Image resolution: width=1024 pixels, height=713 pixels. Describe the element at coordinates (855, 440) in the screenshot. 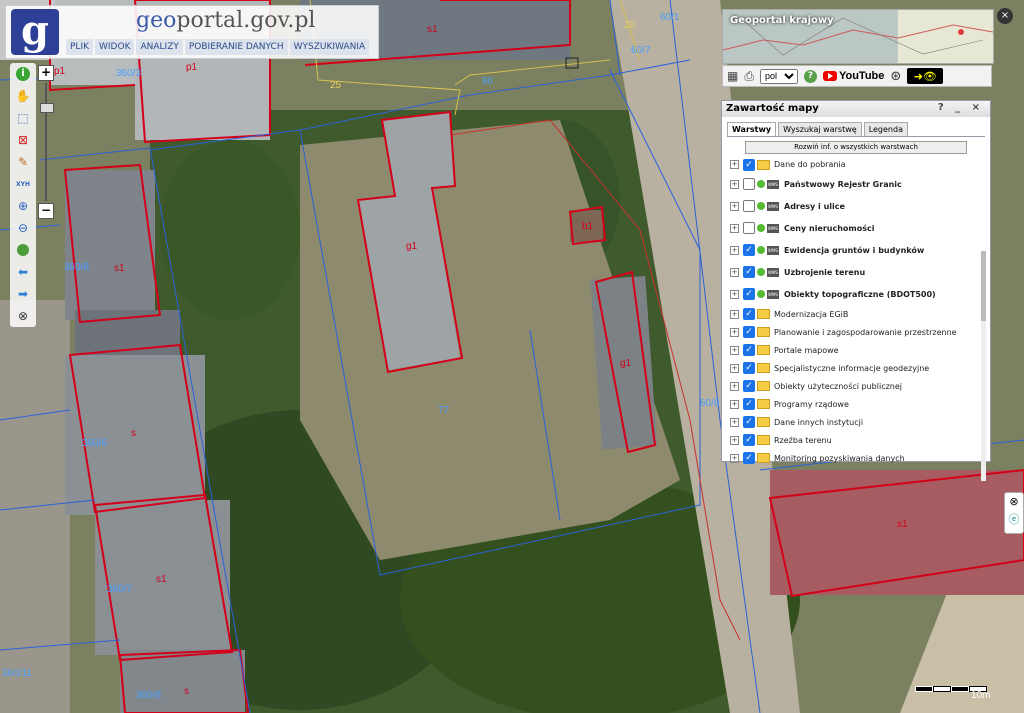

I see `layer-row: + ✓ Rzeźba terenu` at that location.